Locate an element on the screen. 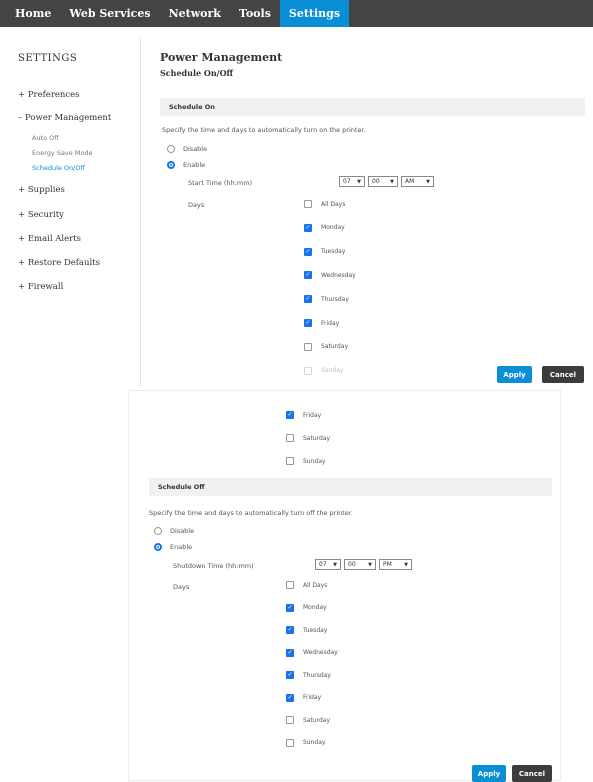 This screenshot has height=782, width=593. ampm-select: AM ▼ is located at coordinates (417, 181).